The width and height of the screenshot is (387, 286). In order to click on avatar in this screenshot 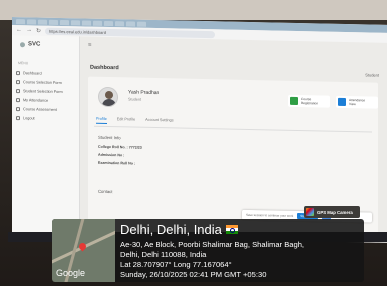, I will do `click(108, 97)`.